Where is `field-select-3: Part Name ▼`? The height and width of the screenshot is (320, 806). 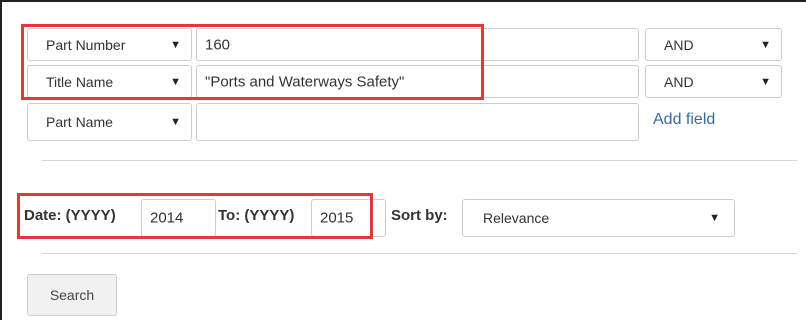
field-select-3: Part Name ▼ is located at coordinates (109, 122).